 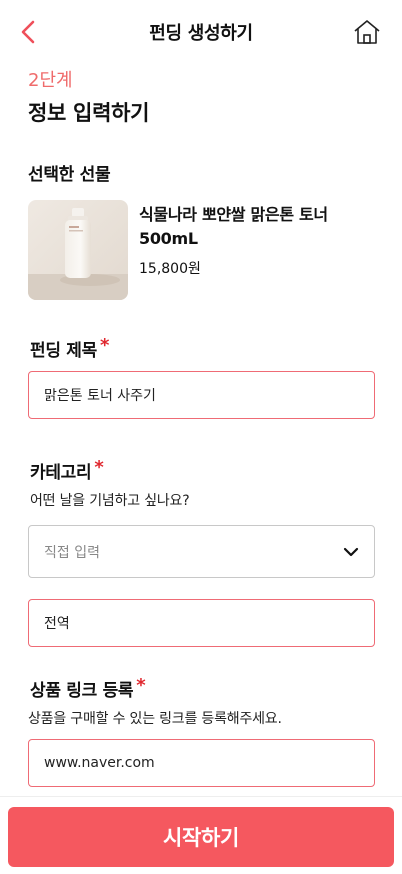 I want to click on category-select: 직접 입력, so click(x=201, y=551).